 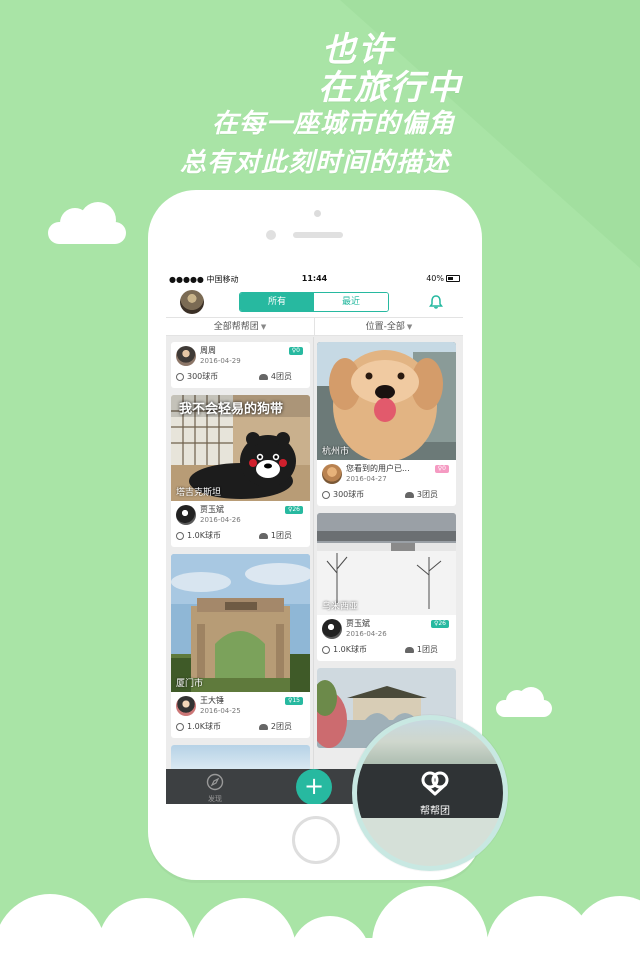 What do you see at coordinates (453, 278) in the screenshot?
I see `battery-icon` at bounding box center [453, 278].